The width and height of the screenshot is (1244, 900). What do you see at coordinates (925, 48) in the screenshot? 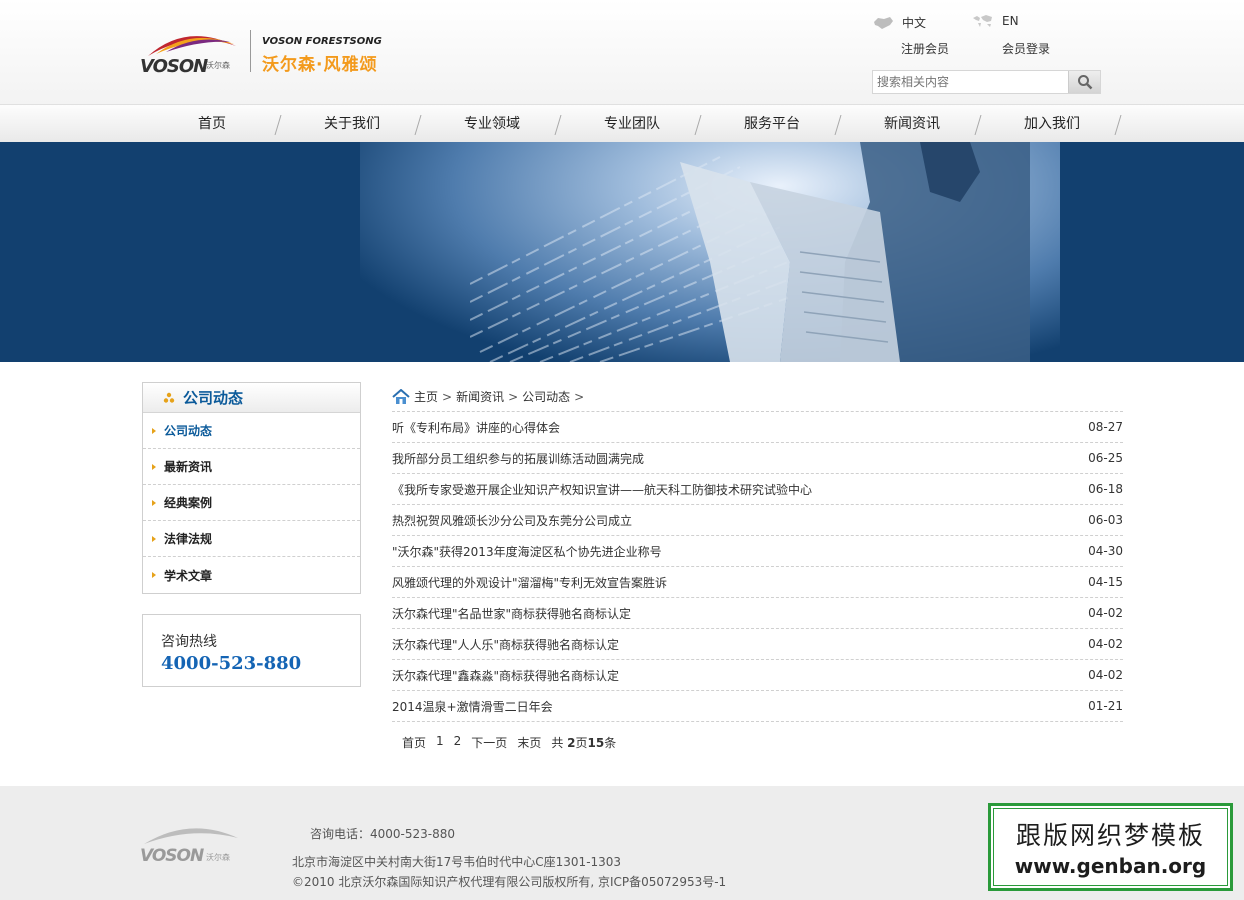
I see `register-link: 注册会员` at bounding box center [925, 48].